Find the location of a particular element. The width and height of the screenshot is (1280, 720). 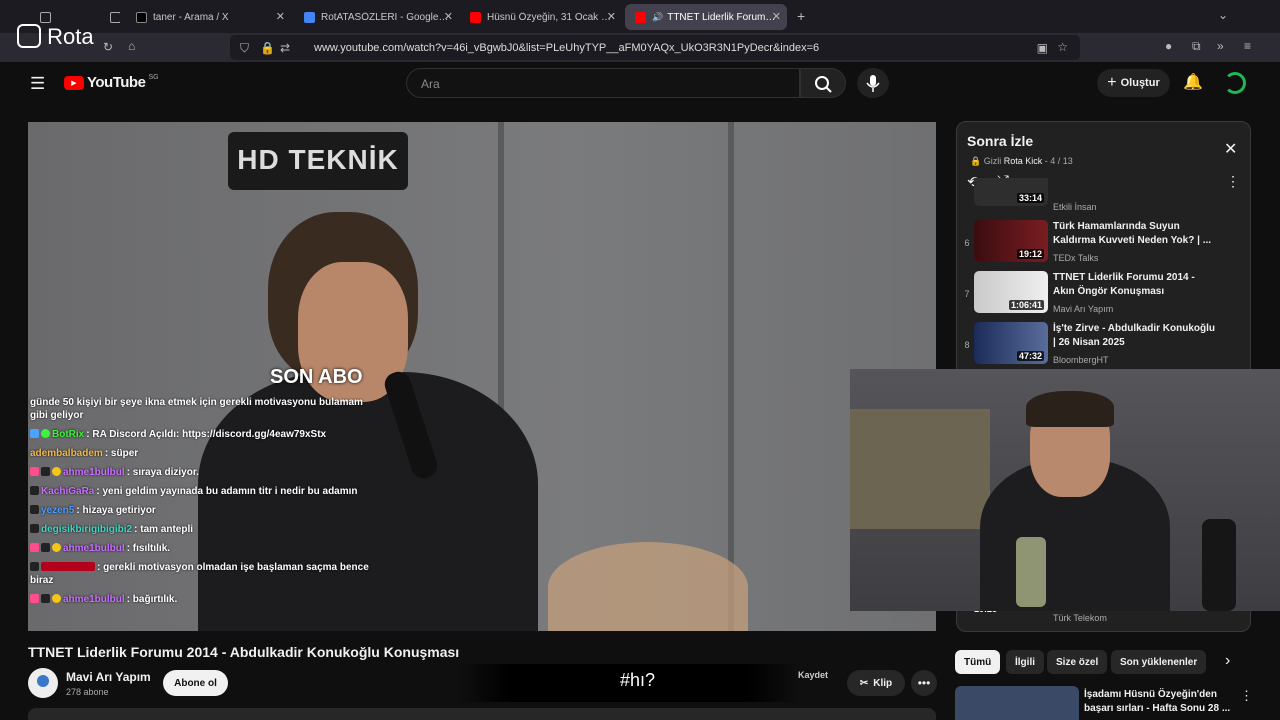

more-horizontal-icon: ••• is located at coordinates (924, 683).